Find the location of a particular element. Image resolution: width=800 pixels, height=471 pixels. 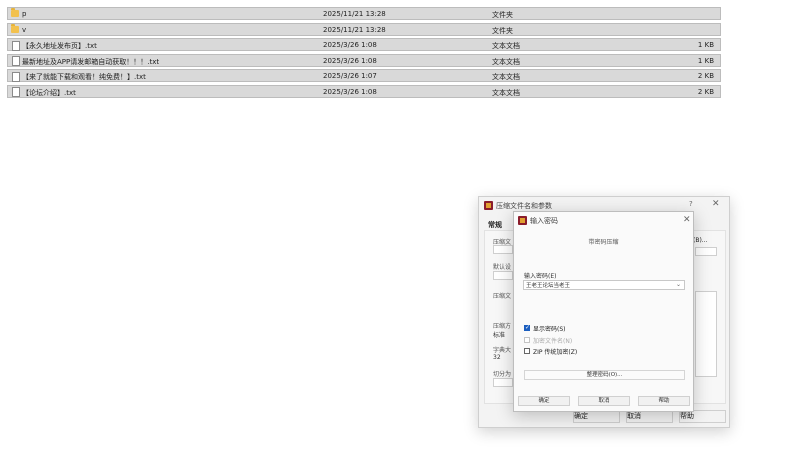

split-volumes-label: 切分为 is located at coordinates (502, 374).